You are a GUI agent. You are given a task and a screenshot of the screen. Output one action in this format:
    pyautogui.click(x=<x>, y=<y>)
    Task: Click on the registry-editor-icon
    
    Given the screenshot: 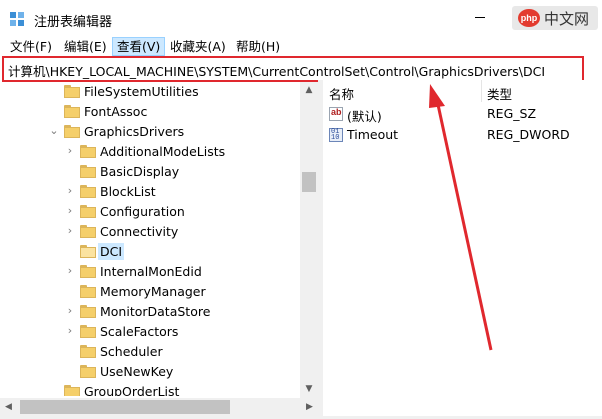 What is the action you would take?
    pyautogui.click(x=17, y=19)
    